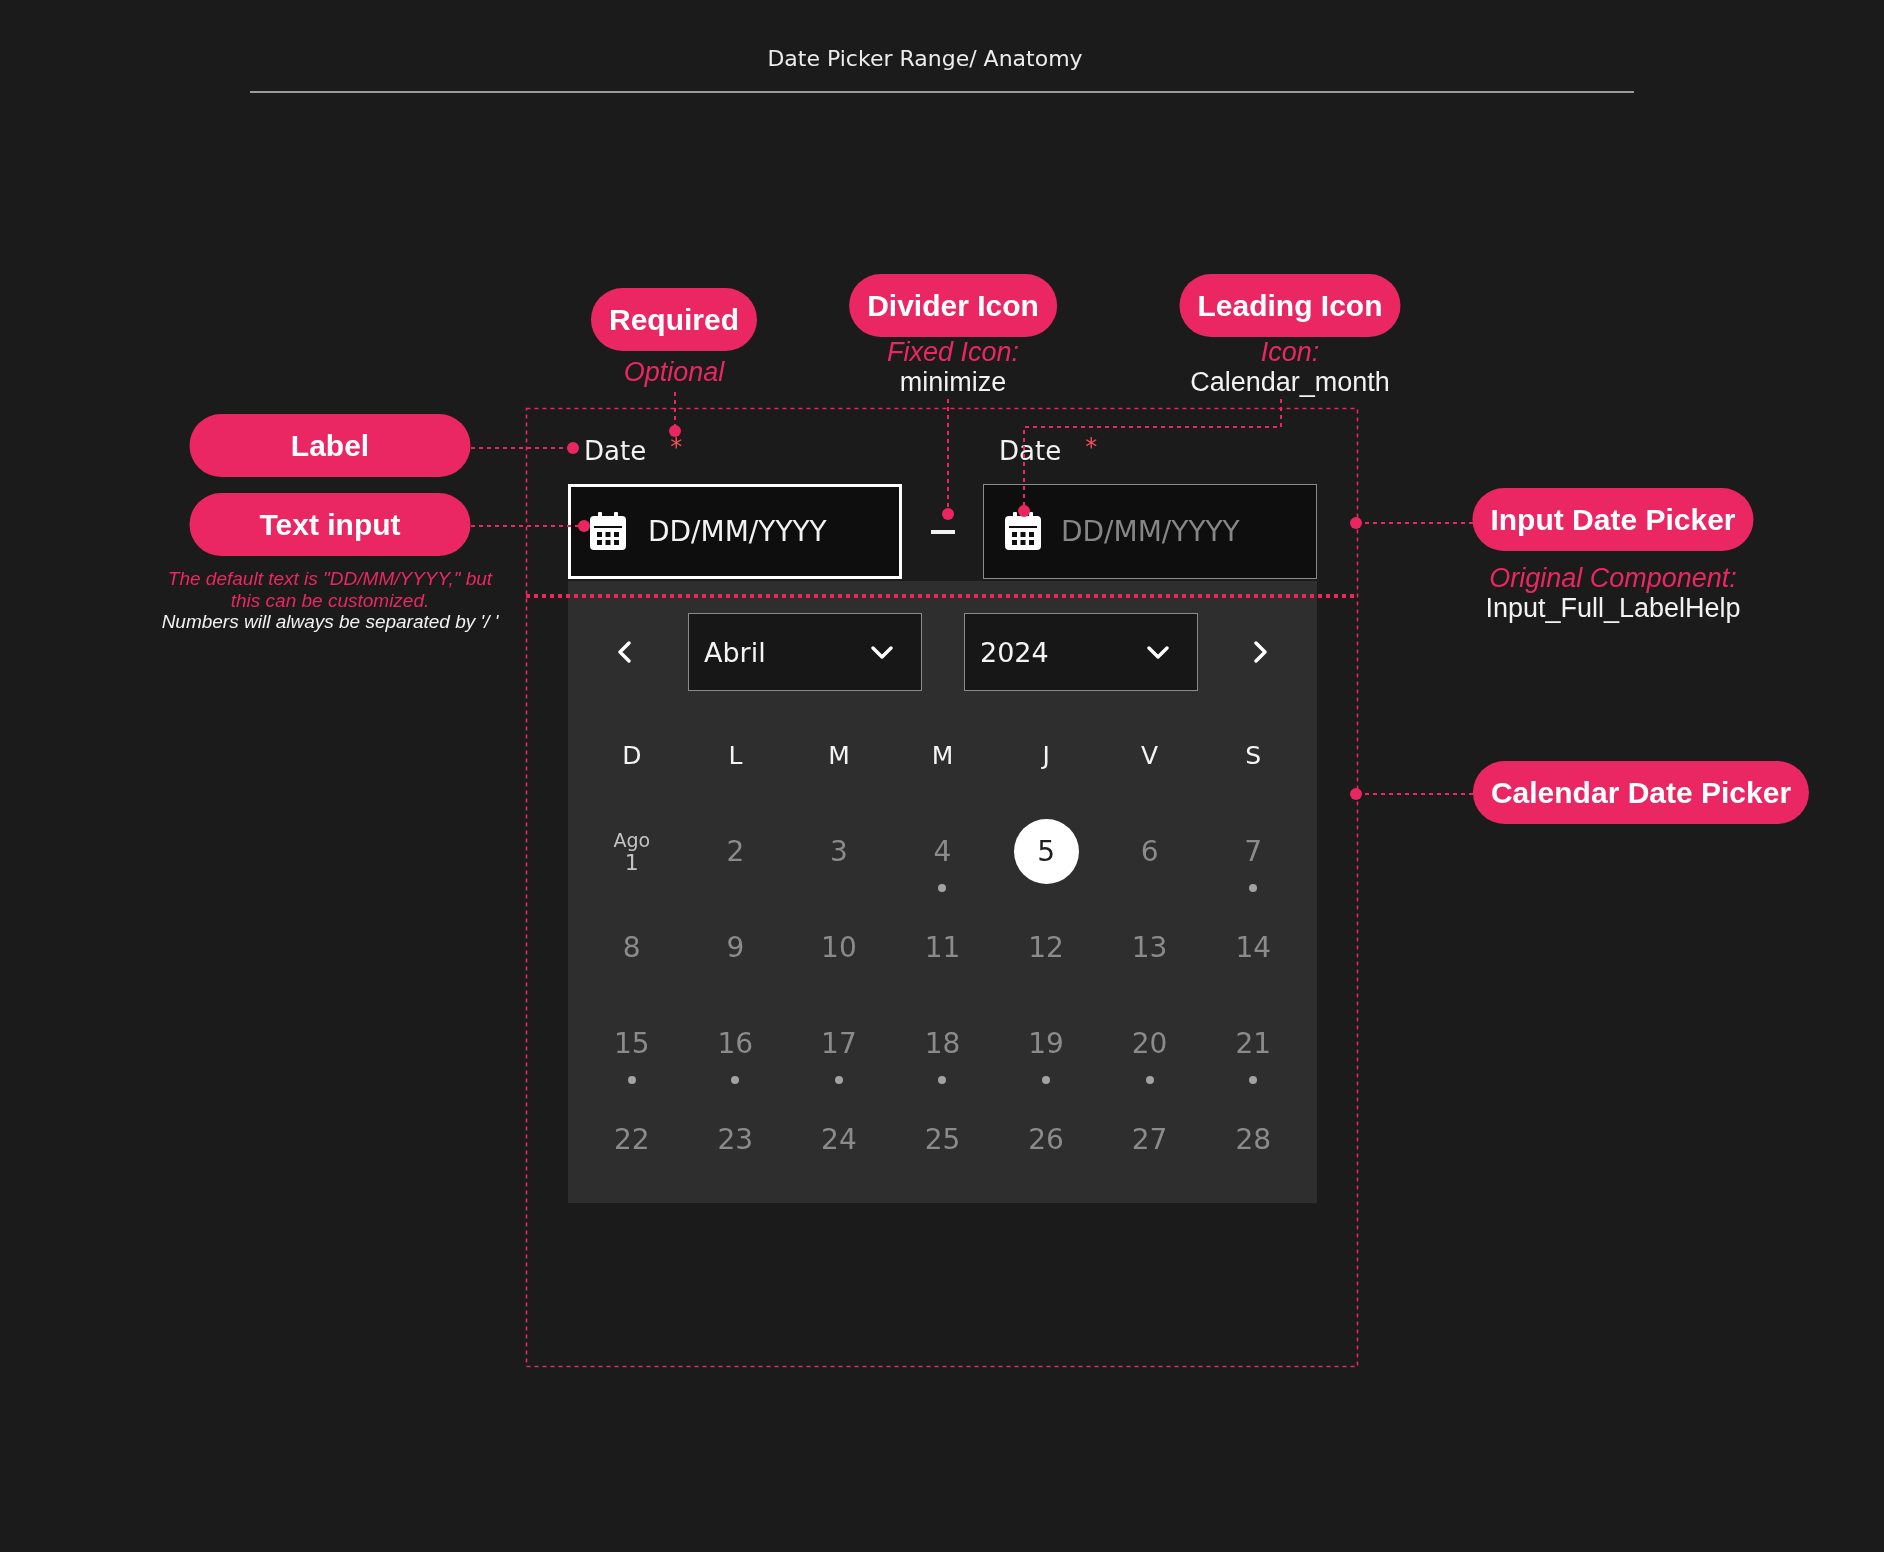 The image size is (1884, 1552). I want to click on calendar-day: 27, so click(1150, 1139).